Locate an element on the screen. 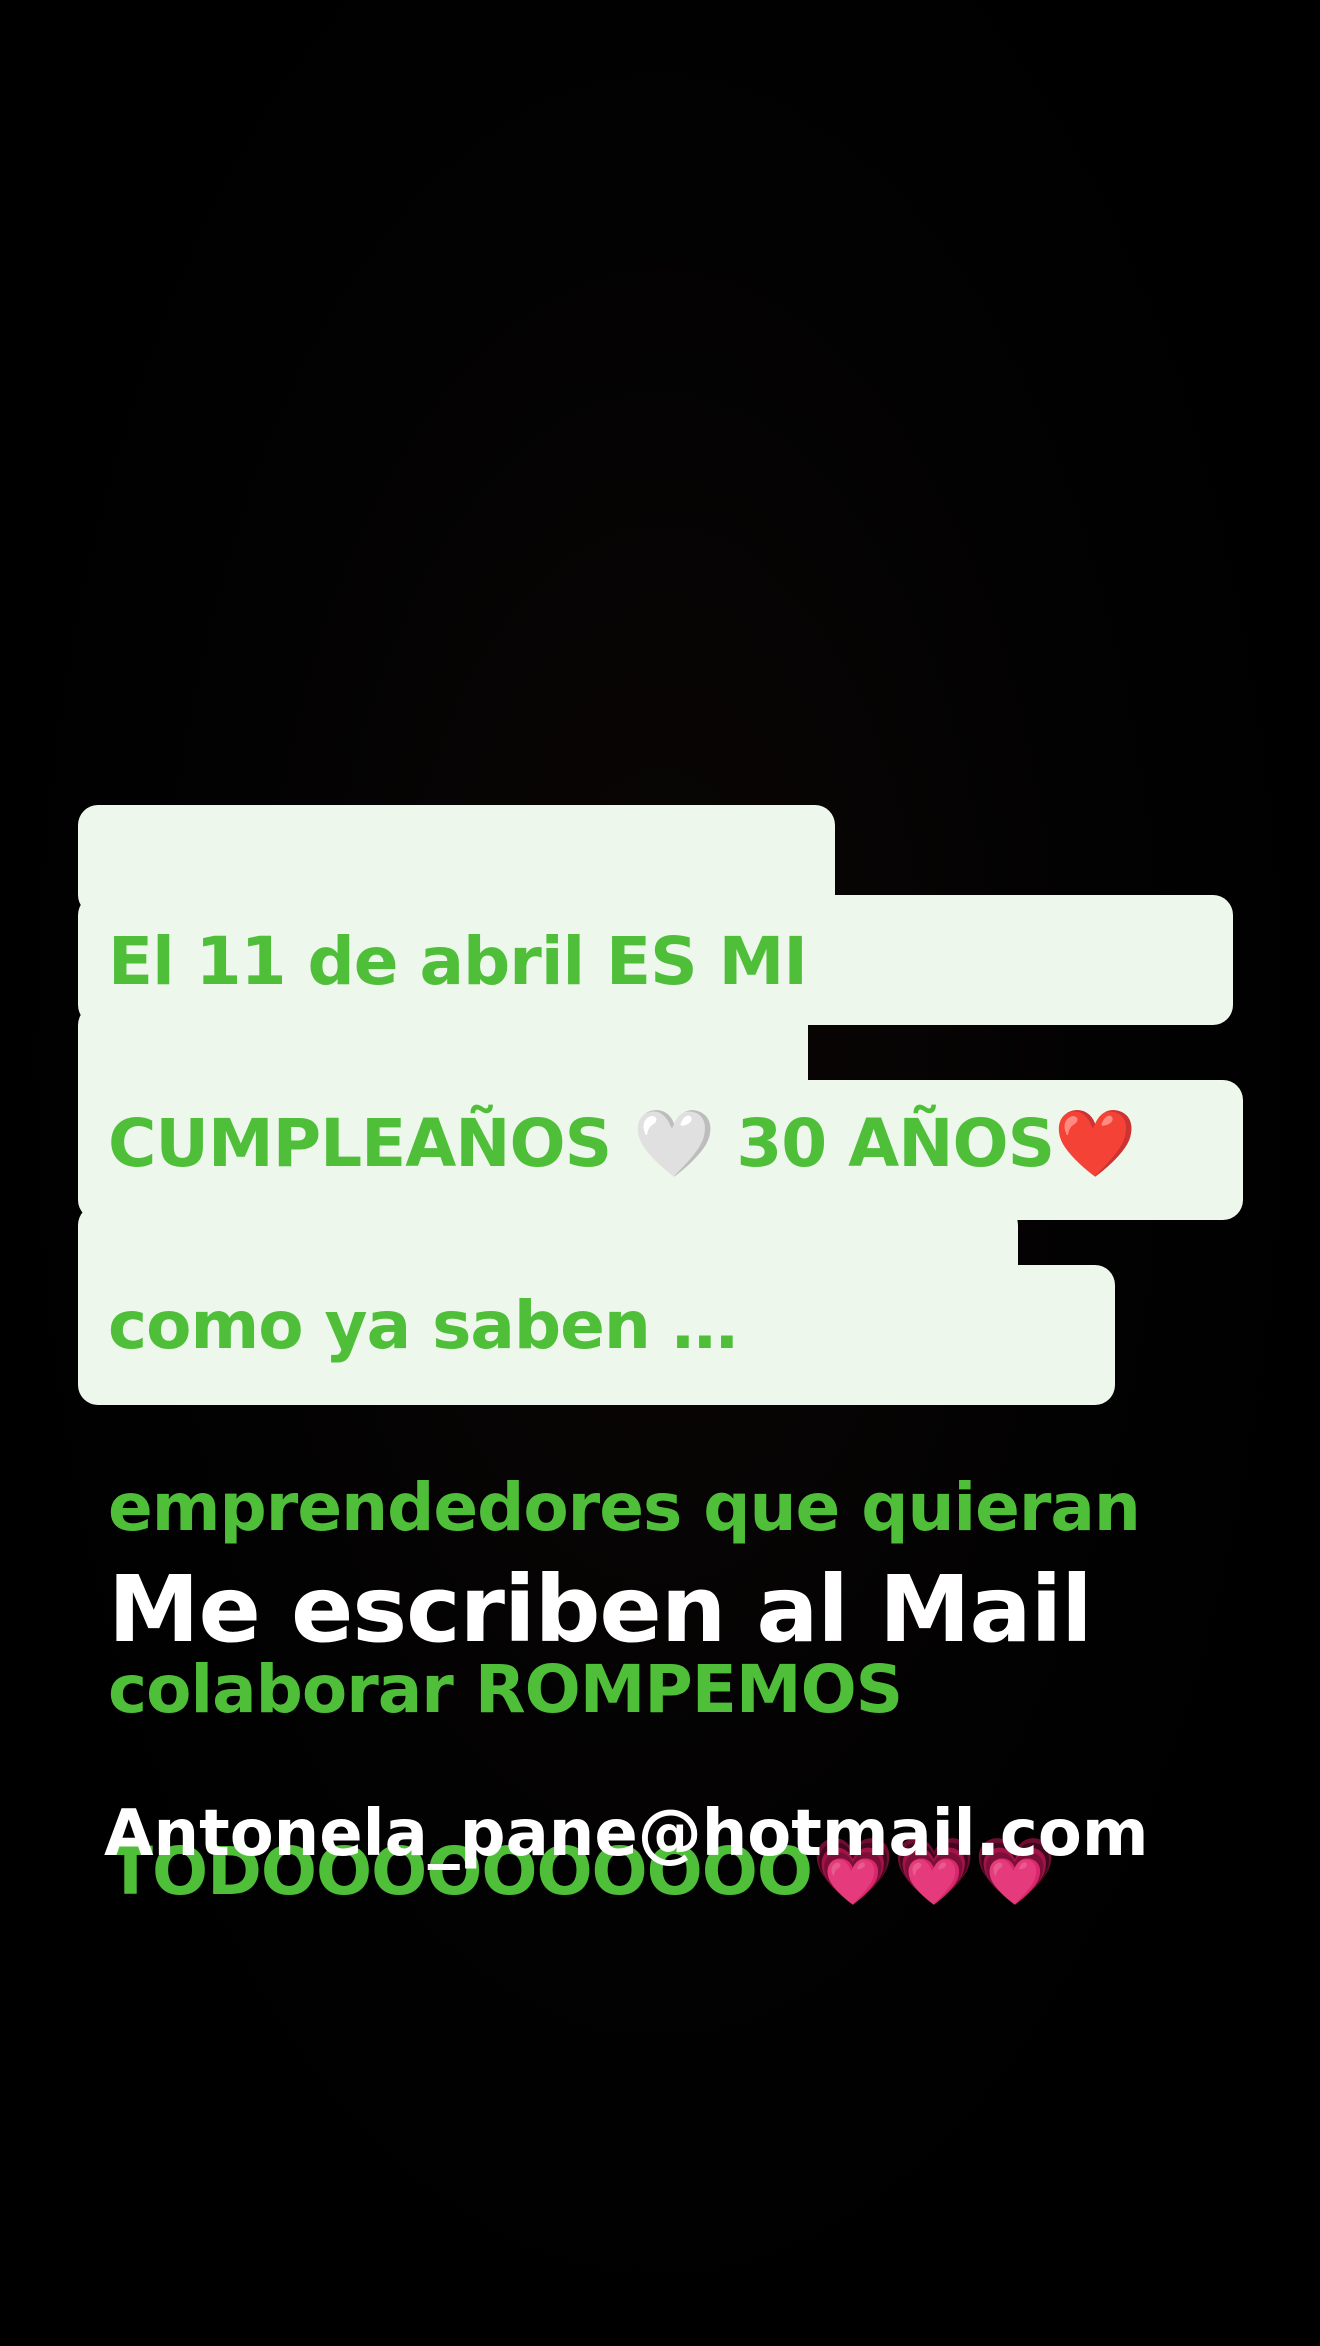  red-heart-icon: ❤️ is located at coordinates (1095, 1143).